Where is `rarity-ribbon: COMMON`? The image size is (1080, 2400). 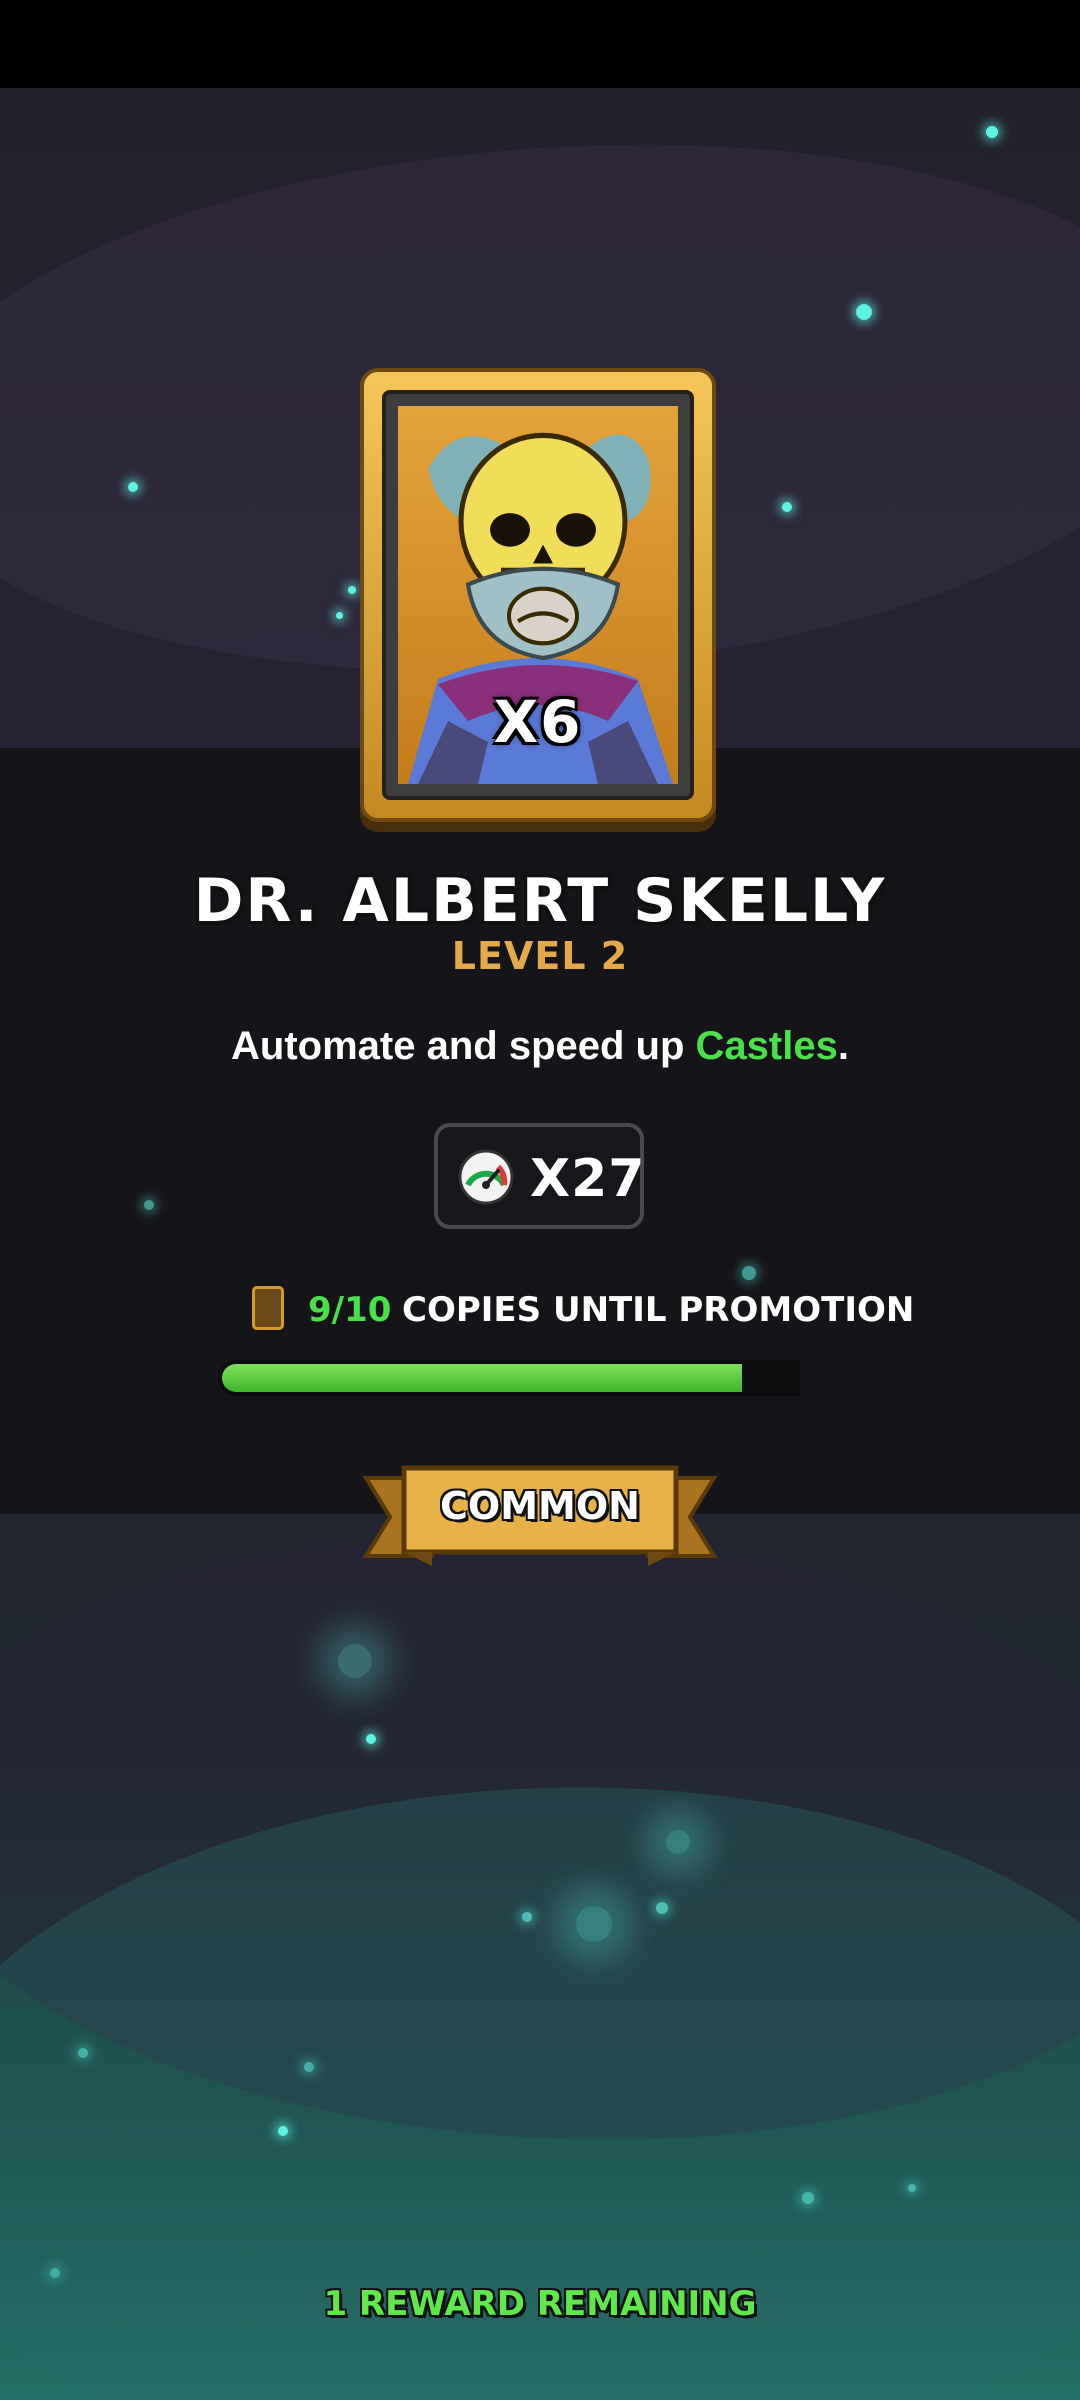 rarity-ribbon: COMMON is located at coordinates (540, 1514).